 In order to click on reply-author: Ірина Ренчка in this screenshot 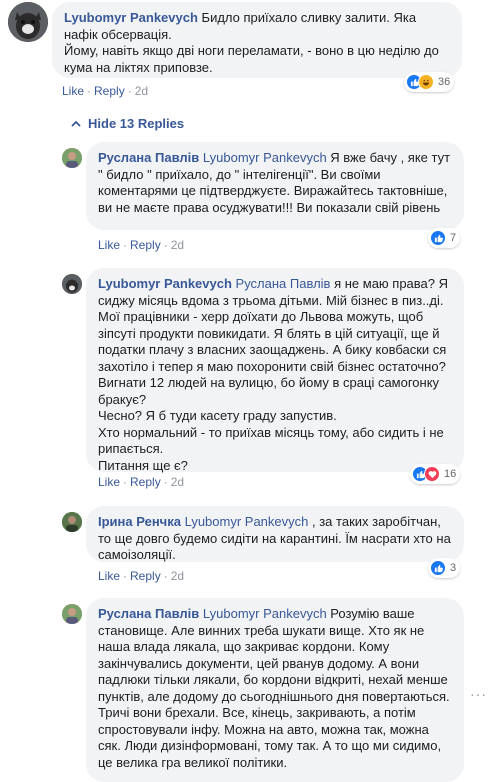, I will do `click(139, 521)`.